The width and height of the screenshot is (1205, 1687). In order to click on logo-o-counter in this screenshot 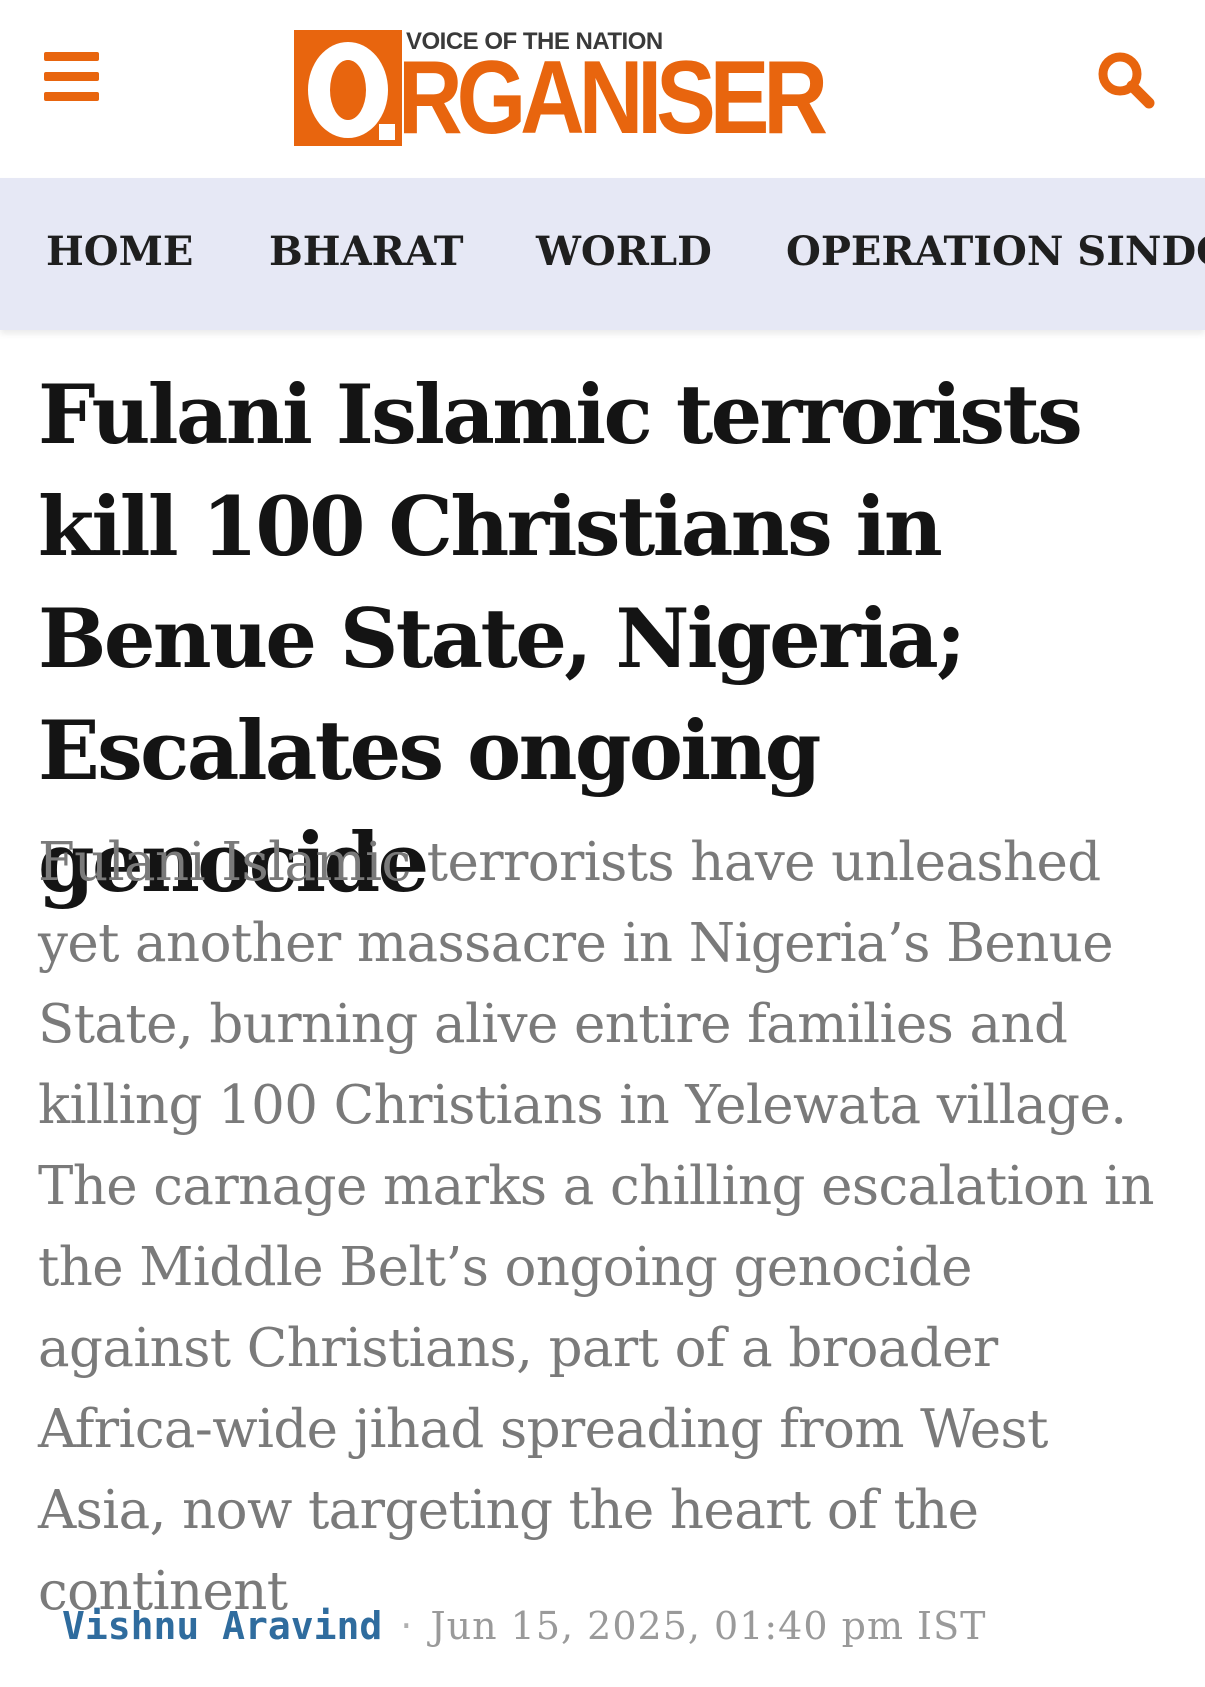, I will do `click(348, 90)`.